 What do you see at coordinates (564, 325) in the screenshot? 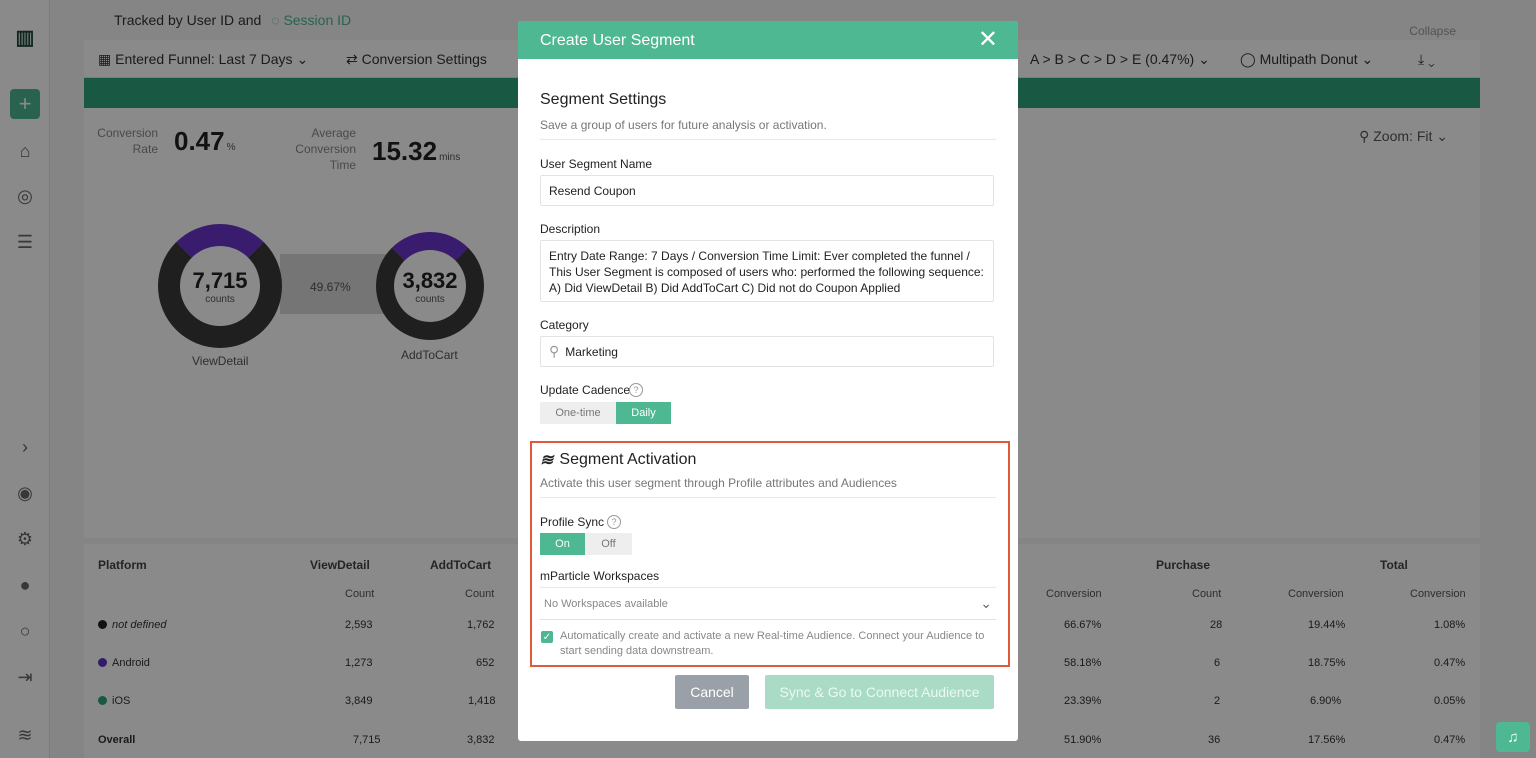
I see `category-label: Category` at bounding box center [564, 325].